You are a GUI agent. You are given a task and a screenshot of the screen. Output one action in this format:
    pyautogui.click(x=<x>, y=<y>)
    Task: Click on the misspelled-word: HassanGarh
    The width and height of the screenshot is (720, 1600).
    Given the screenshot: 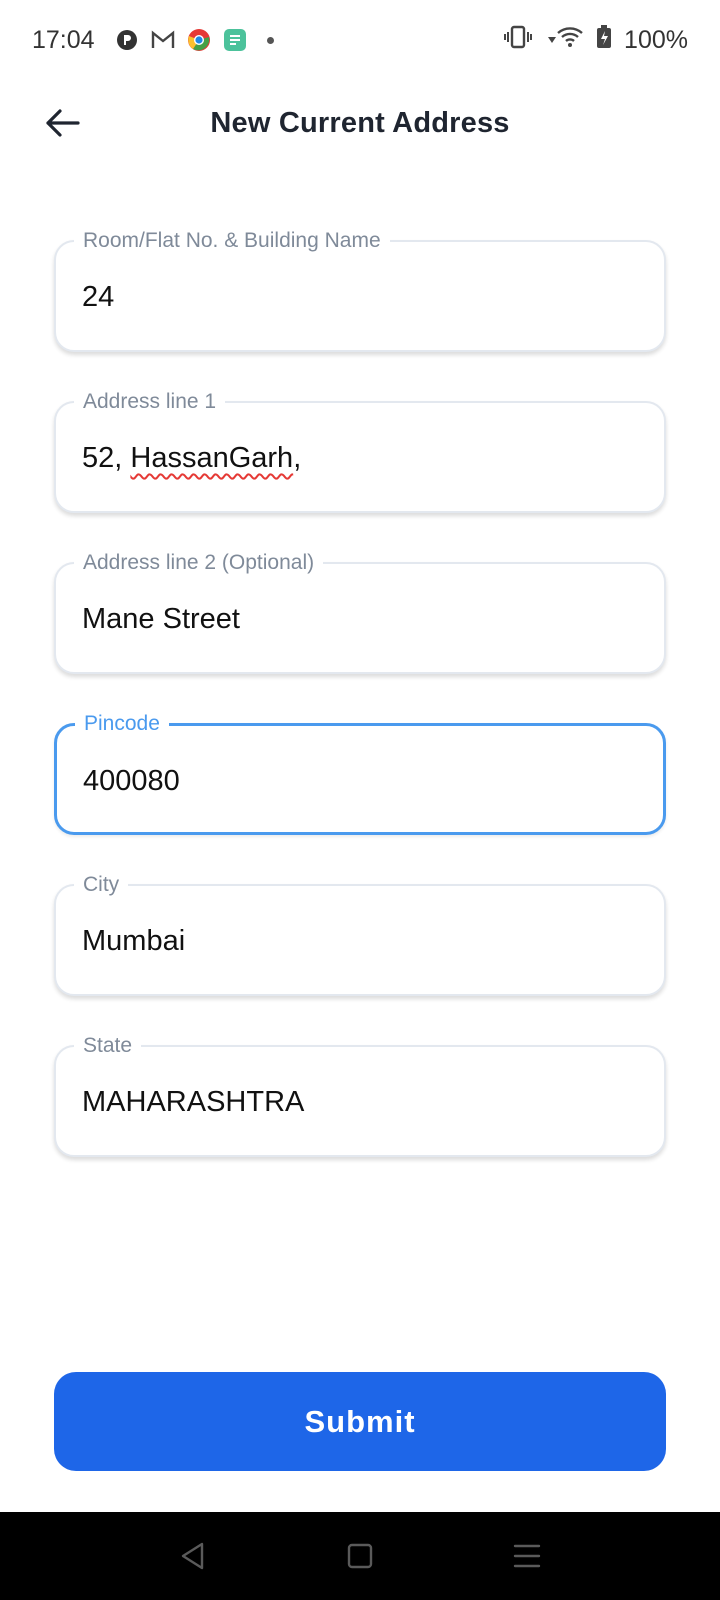 What is the action you would take?
    pyautogui.click(x=211, y=458)
    